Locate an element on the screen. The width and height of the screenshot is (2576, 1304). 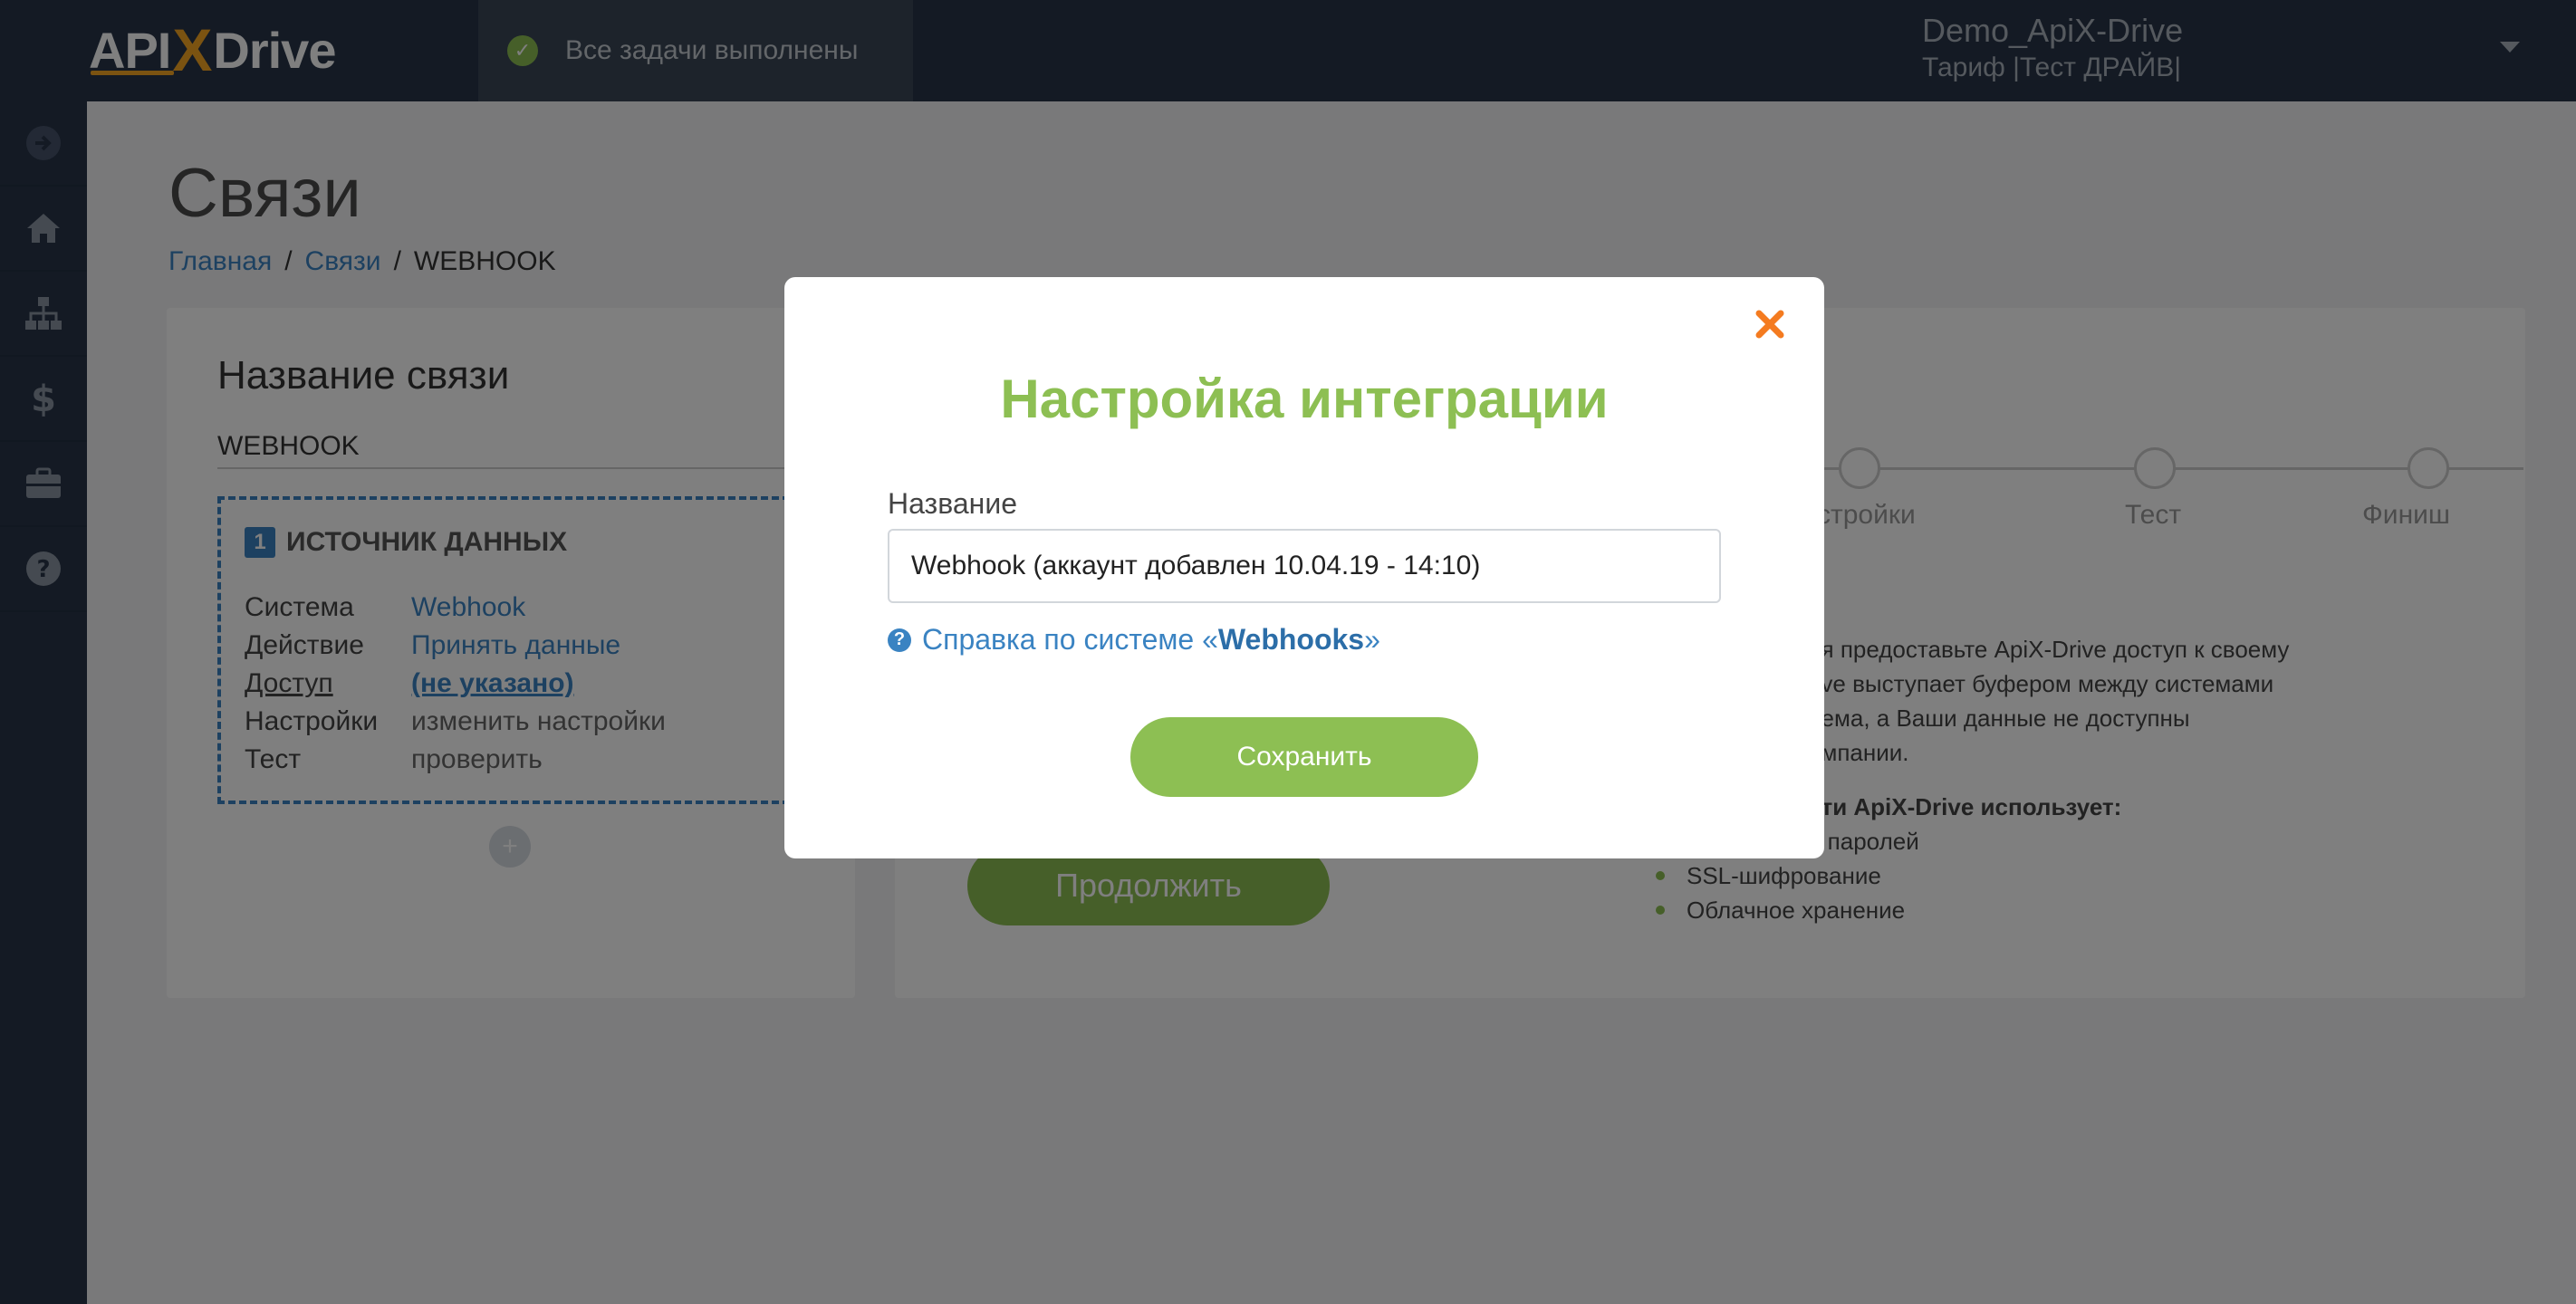
question-circle-icon: ? is located at coordinates (899, 640).